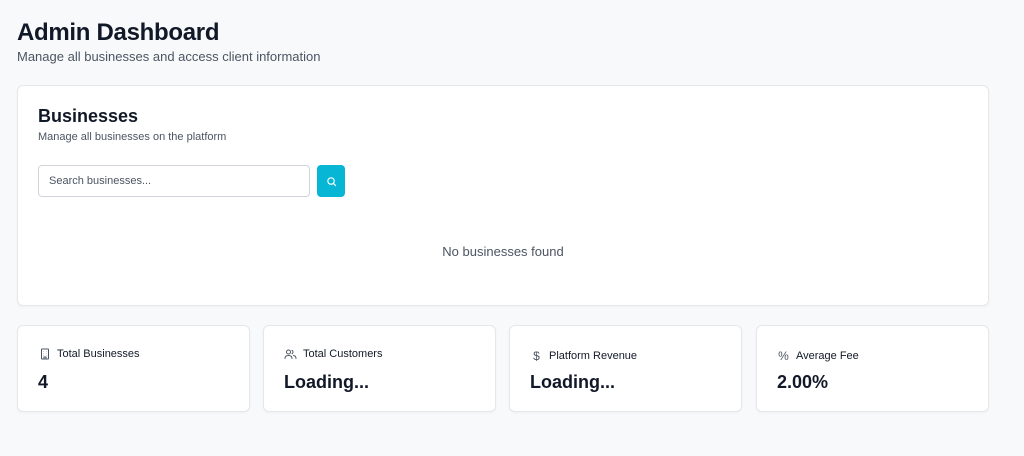 The width and height of the screenshot is (1024, 456). Describe the element at coordinates (133, 368) in the screenshot. I see `stat-card-total-businesses: Total Businesses 4` at that location.